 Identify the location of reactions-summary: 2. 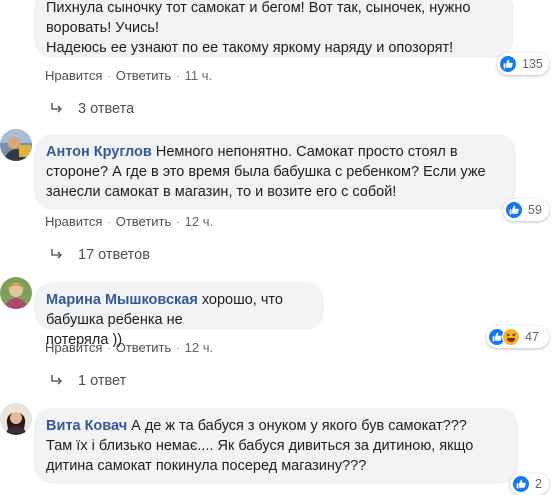
(529, 484).